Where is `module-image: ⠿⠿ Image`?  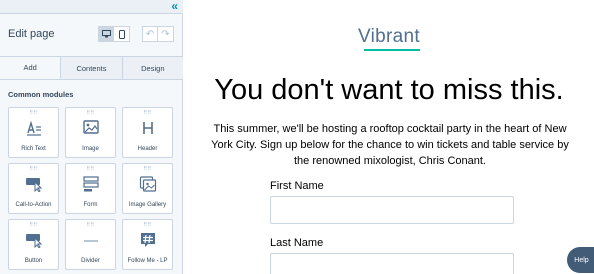 module-image: ⠿⠿ Image is located at coordinates (90, 132).